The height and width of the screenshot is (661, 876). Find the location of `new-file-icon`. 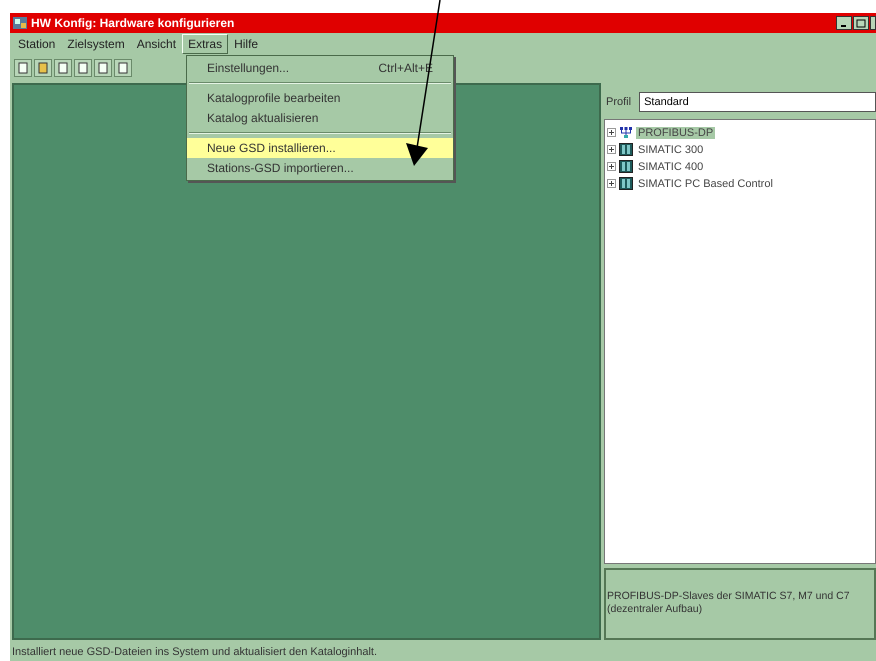

new-file-icon is located at coordinates (23, 68).